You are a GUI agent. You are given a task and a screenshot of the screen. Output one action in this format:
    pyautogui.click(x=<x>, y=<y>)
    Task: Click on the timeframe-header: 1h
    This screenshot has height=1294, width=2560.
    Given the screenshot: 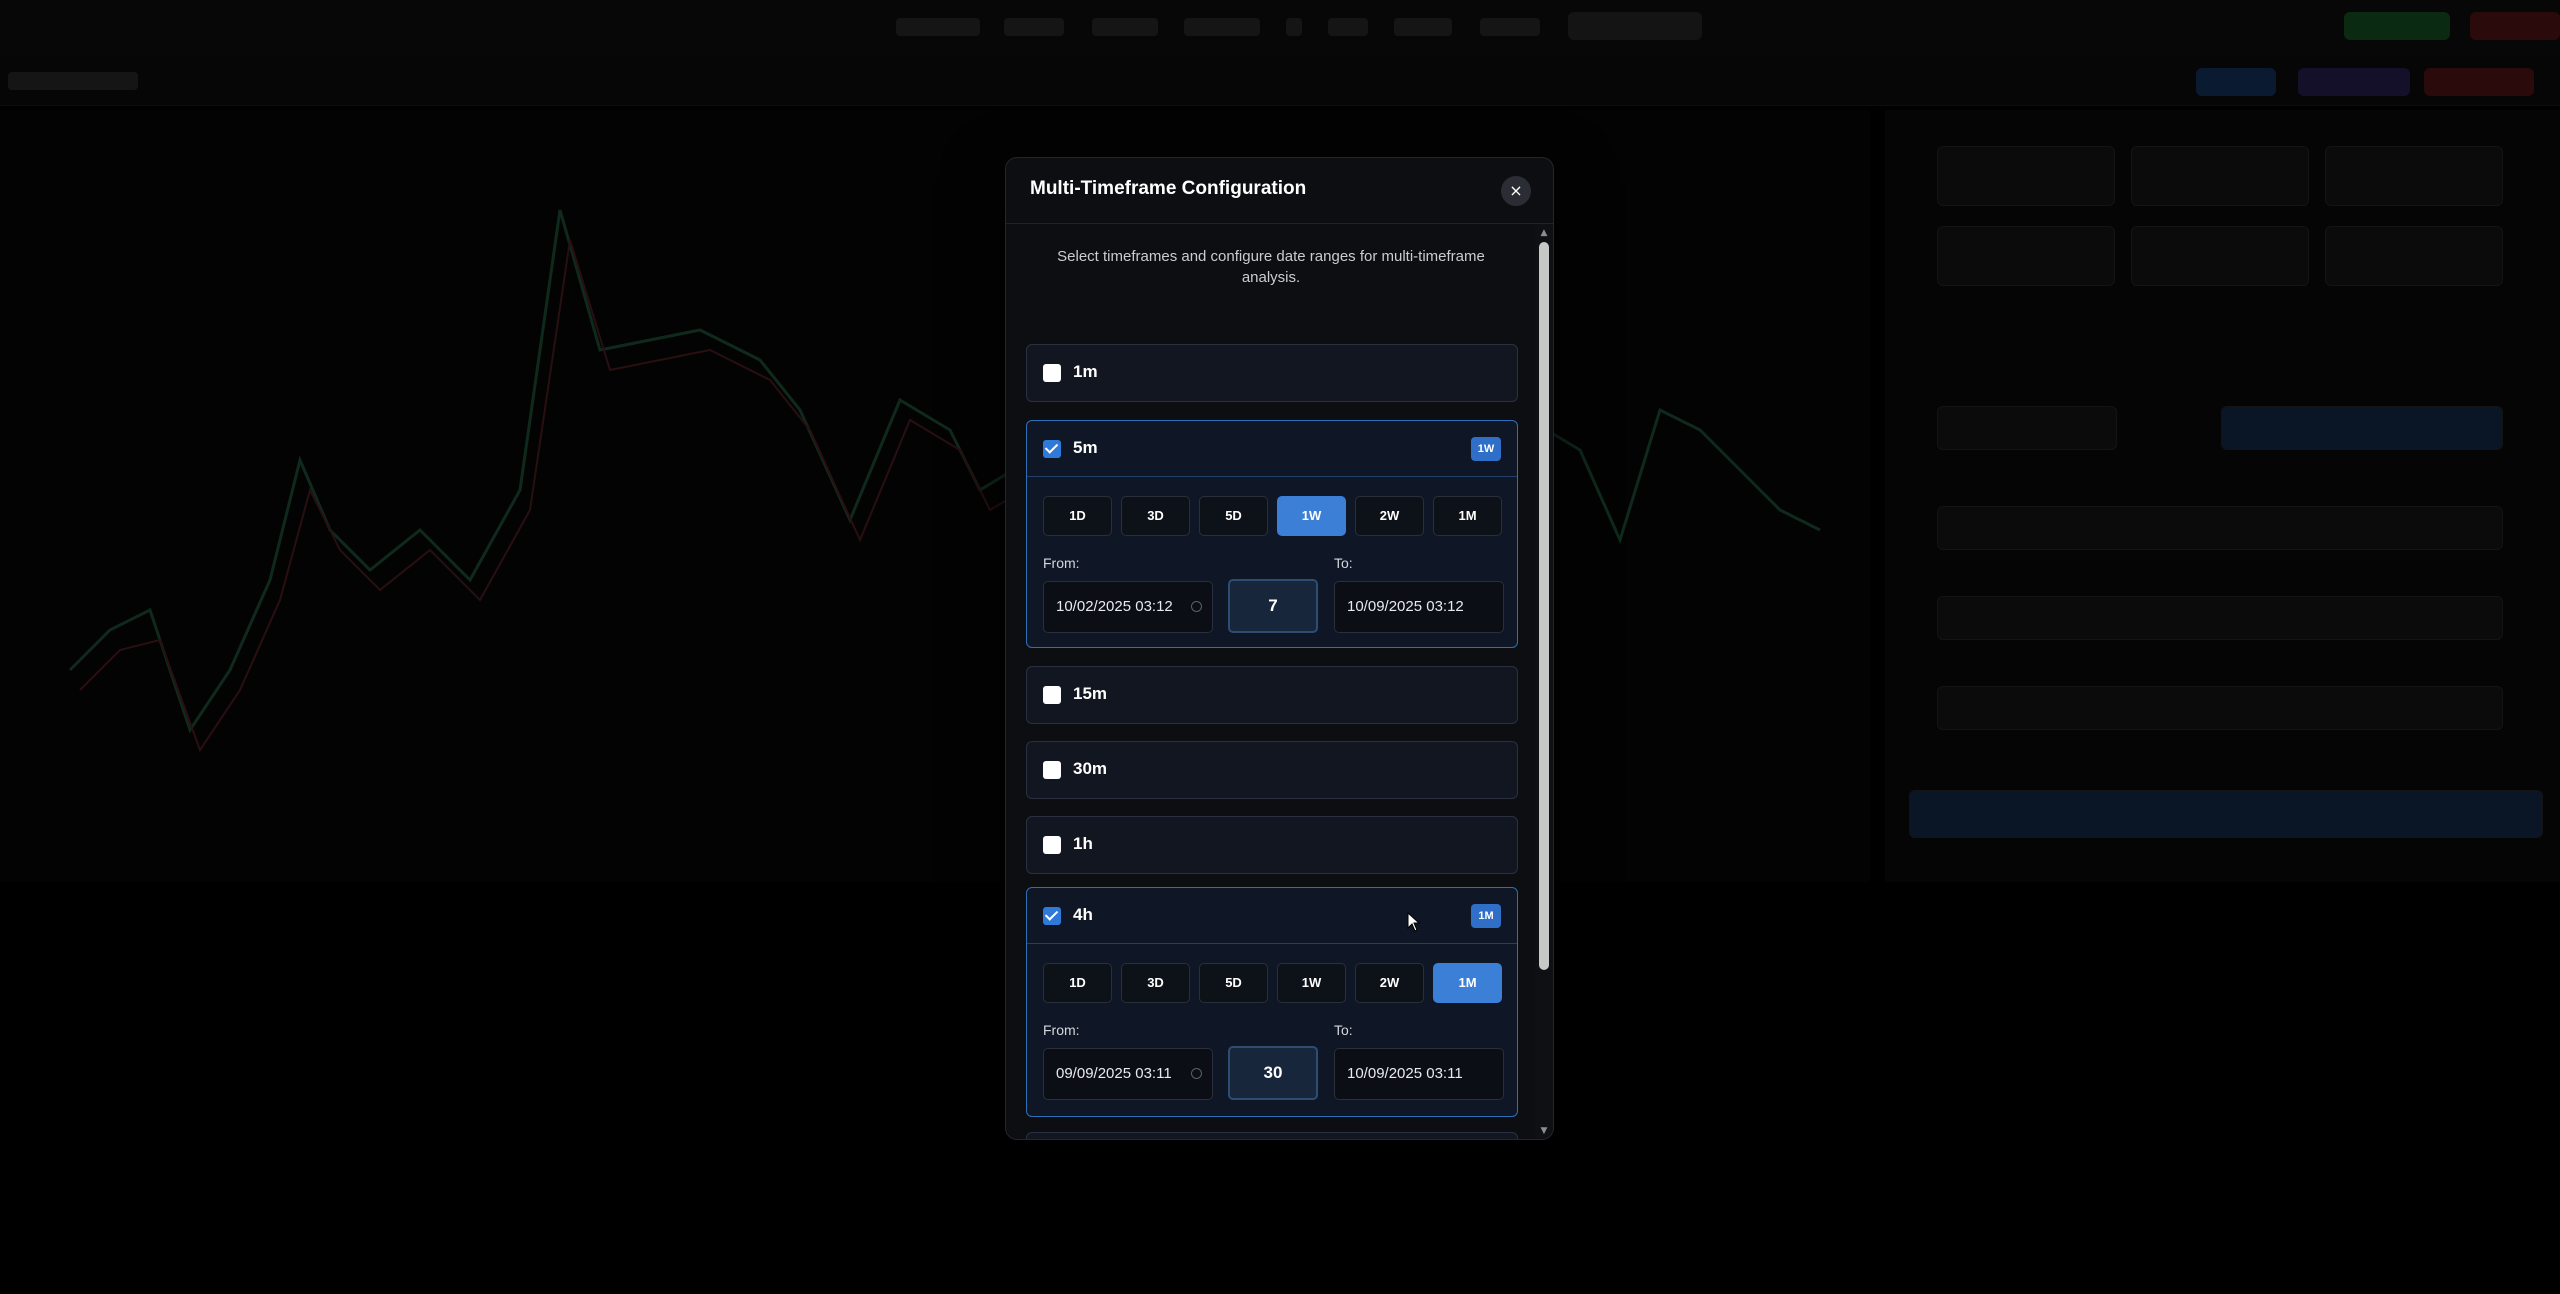 What is the action you would take?
    pyautogui.click(x=1272, y=845)
    